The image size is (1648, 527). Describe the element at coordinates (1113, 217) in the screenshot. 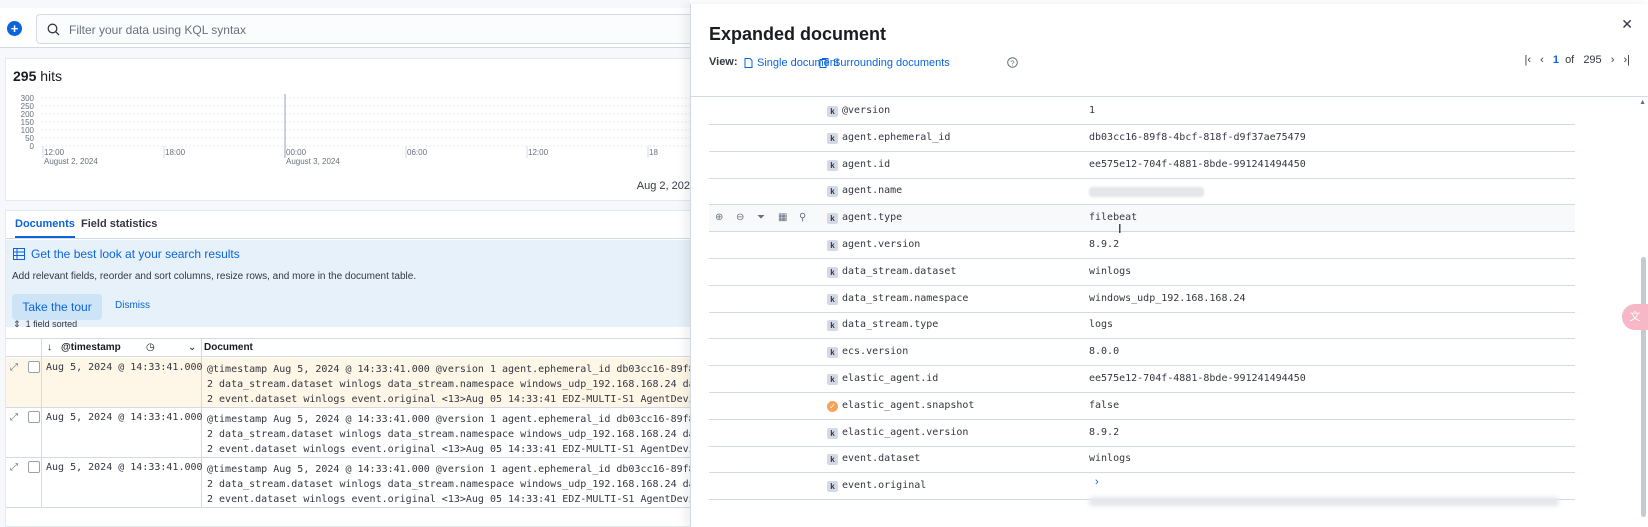

I see `field-value: filebeat` at that location.